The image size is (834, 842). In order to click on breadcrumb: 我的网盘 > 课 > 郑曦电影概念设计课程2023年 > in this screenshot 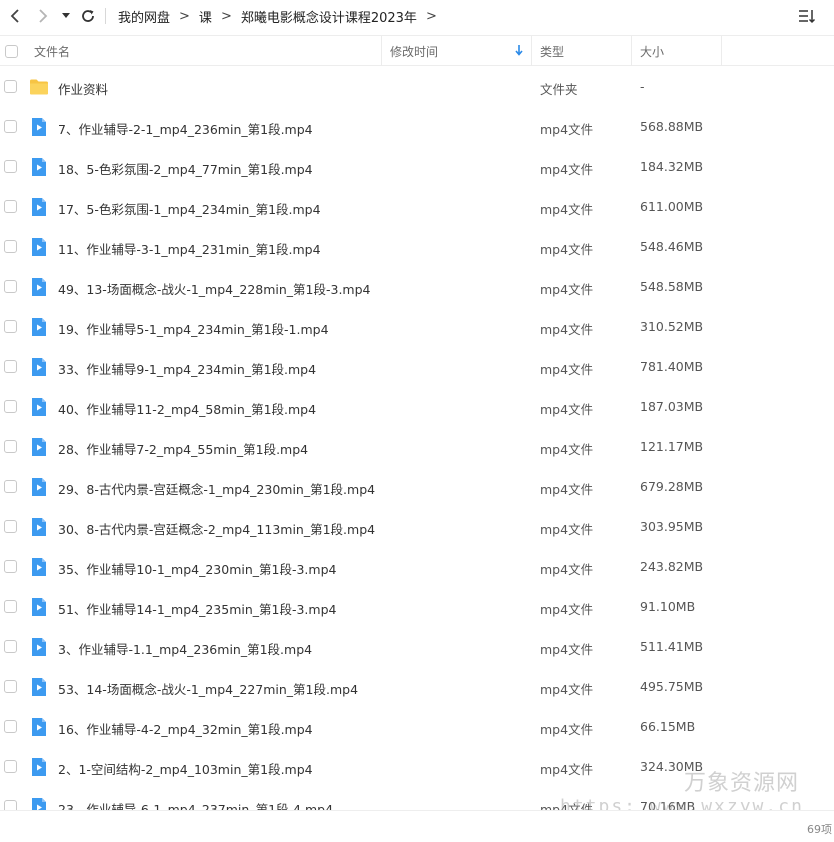, I will do `click(282, 16)`.